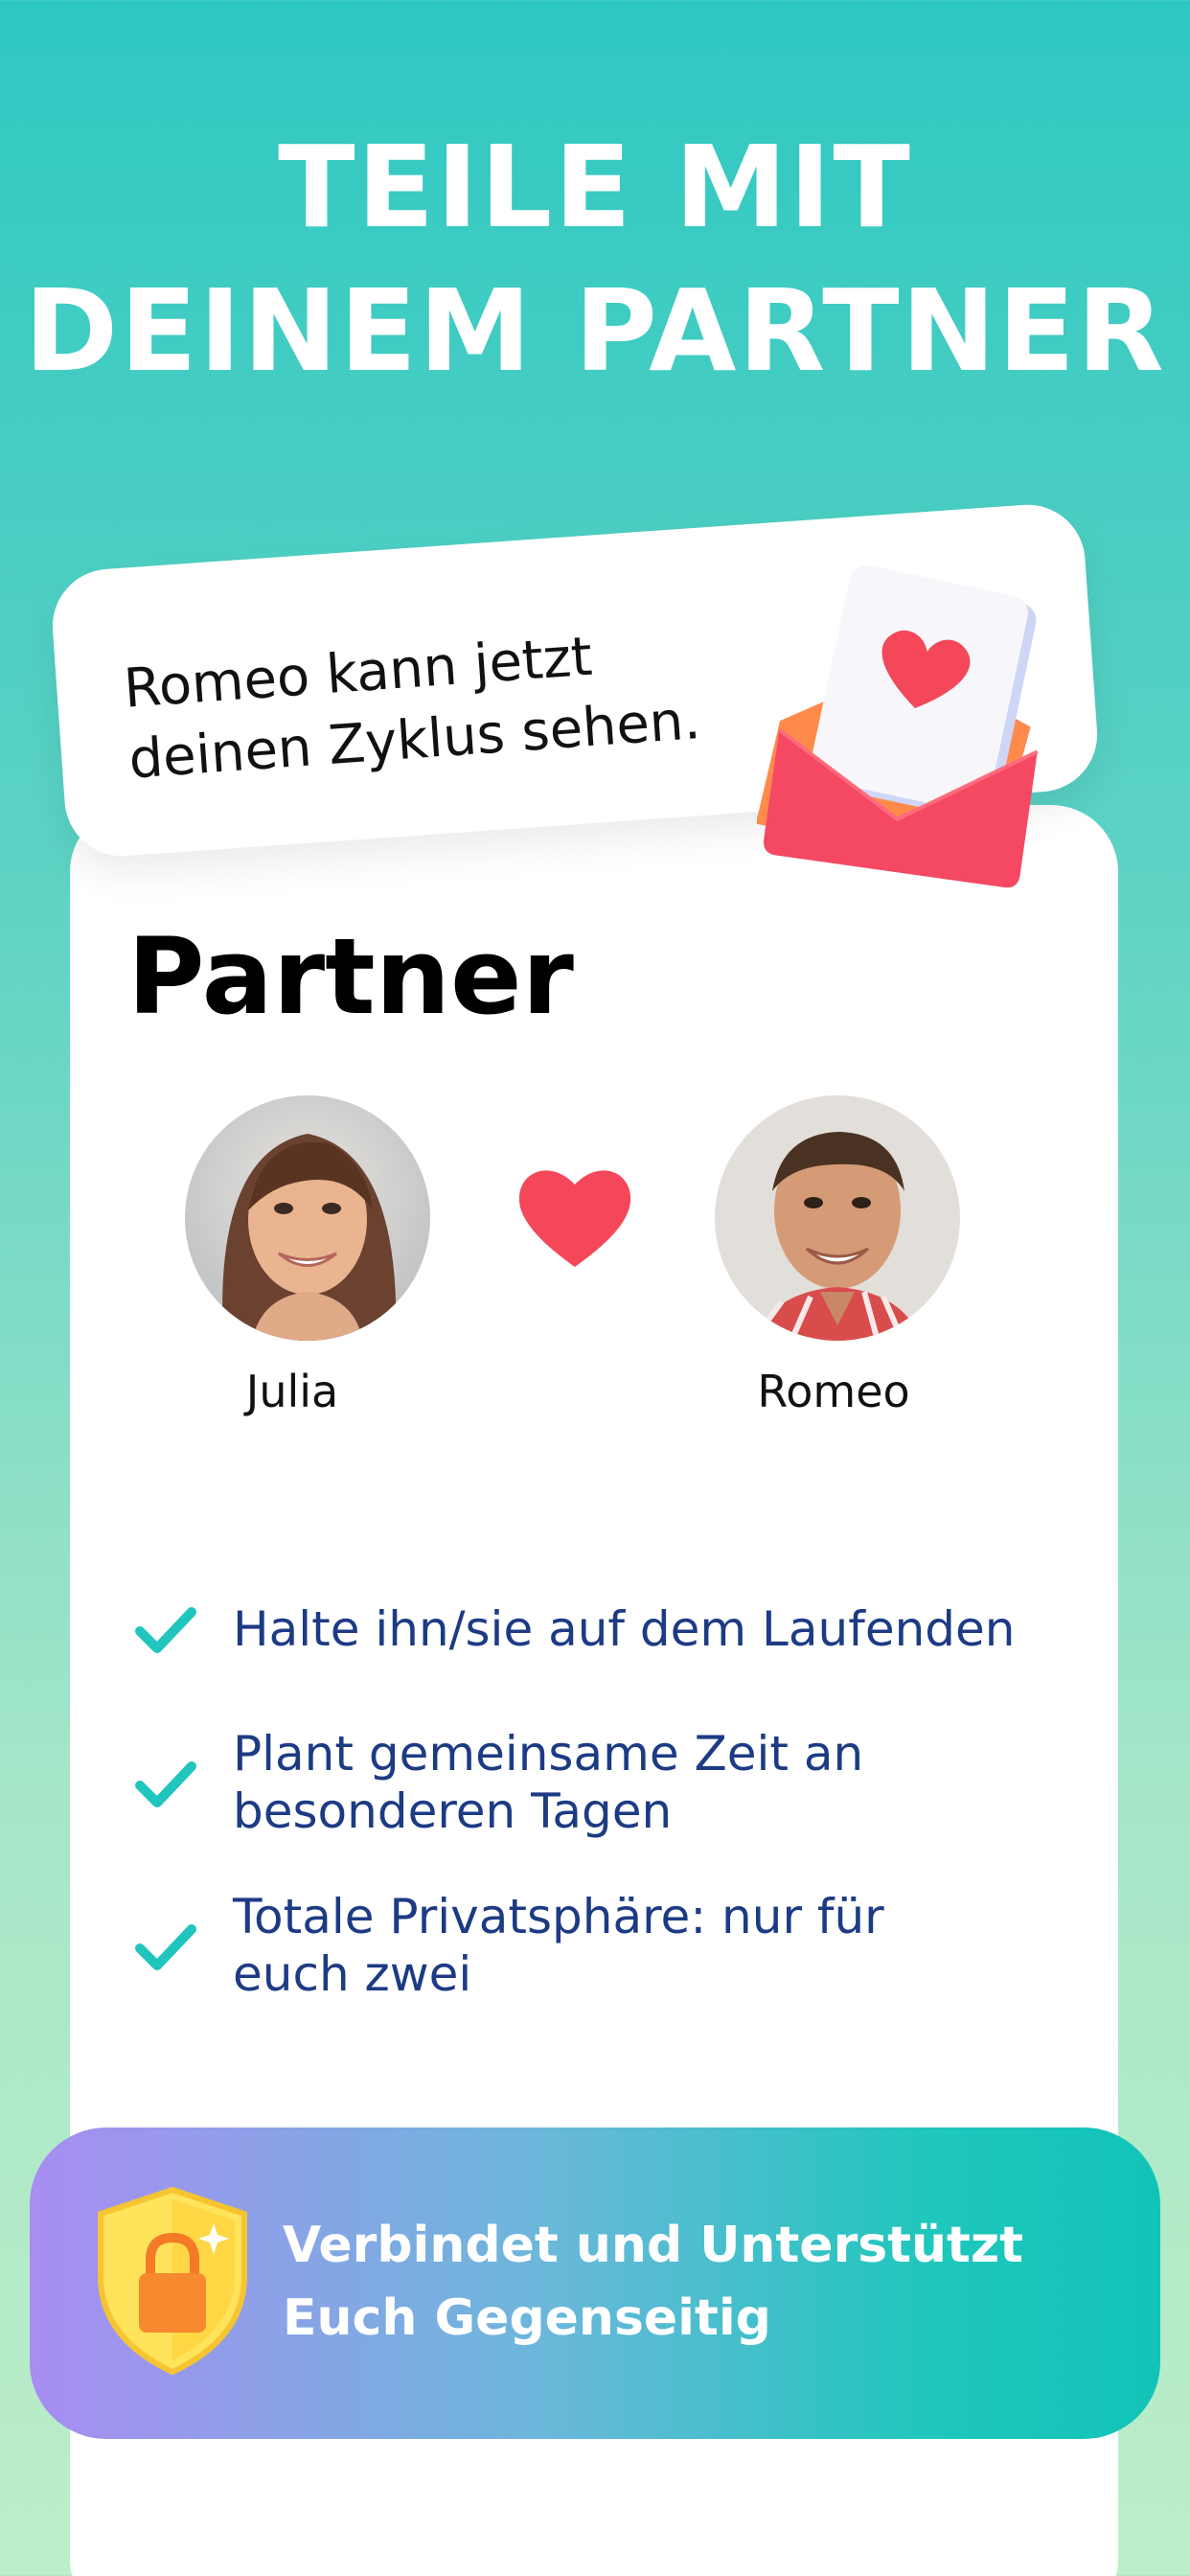 Image resolution: width=1190 pixels, height=2576 pixels. What do you see at coordinates (574, 1218) in the screenshot?
I see `heart-icon` at bounding box center [574, 1218].